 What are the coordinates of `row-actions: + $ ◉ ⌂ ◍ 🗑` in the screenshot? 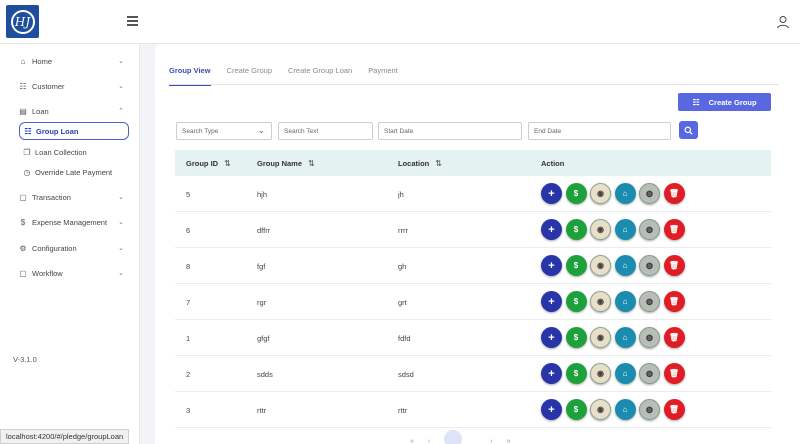 It's located at (614, 338).